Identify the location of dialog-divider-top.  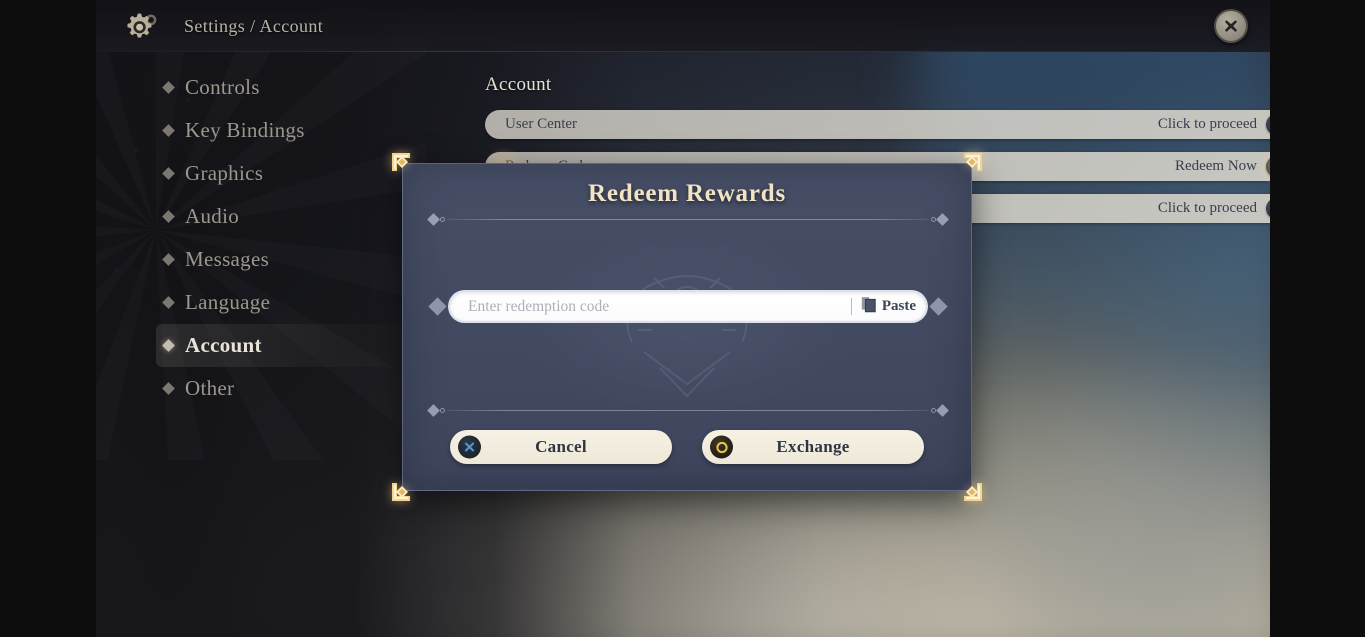
(688, 219).